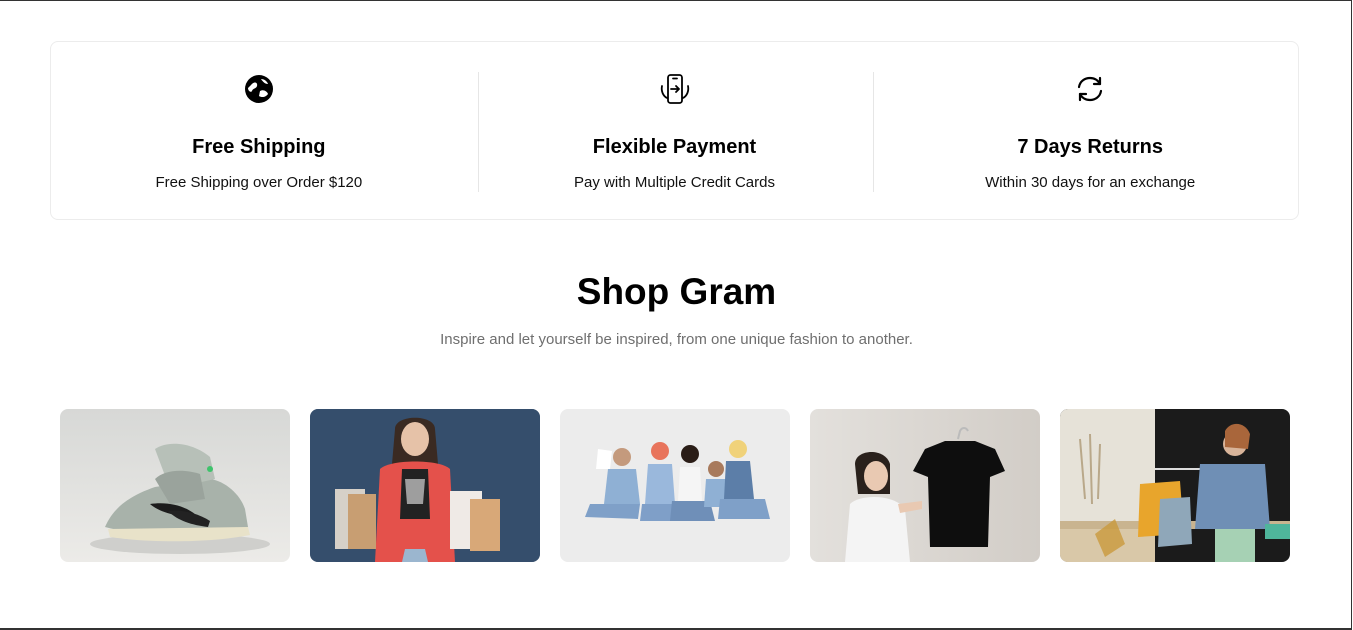 The width and height of the screenshot is (1353, 630). I want to click on feature-description: Free Shipping over Order $120, so click(259, 182).